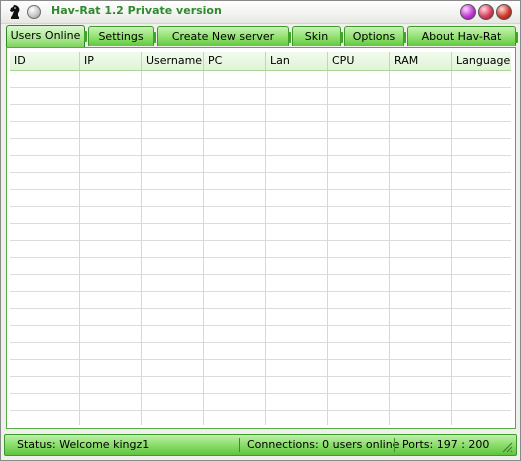 This screenshot has width=521, height=461. Describe the element at coordinates (122, 36) in the screenshot. I see `tab-settings: Settings` at that location.